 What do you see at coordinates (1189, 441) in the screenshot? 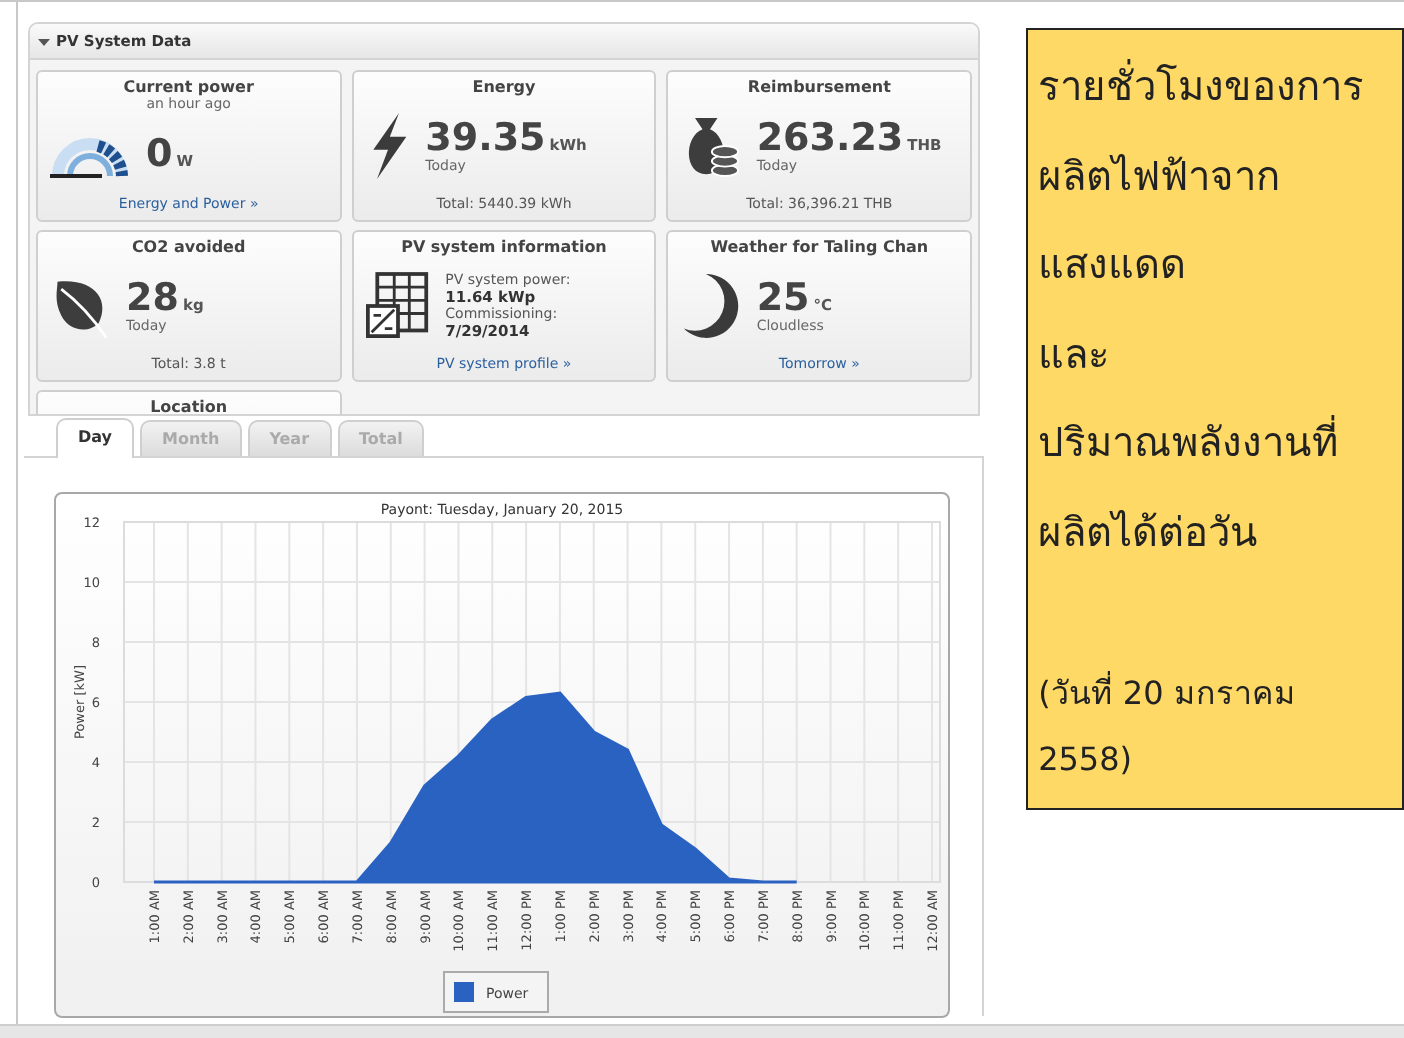
I see `caption-line: ปริมาณพลังงานที่` at bounding box center [1189, 441].